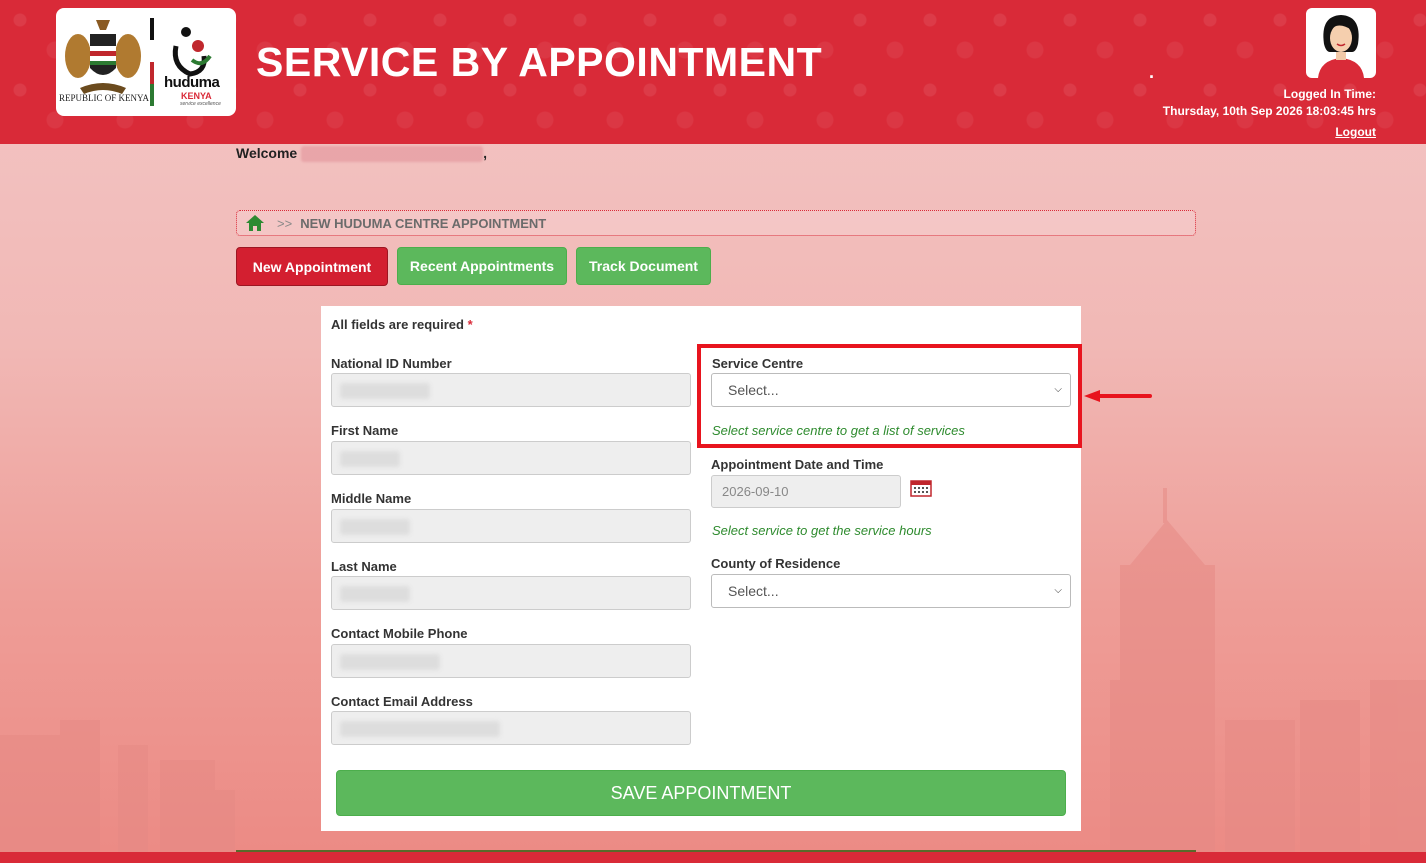 The image size is (1426, 863). Describe the element at coordinates (399, 633) in the screenshot. I see `mobile-phone-label: Contact Mobile Phone` at that location.